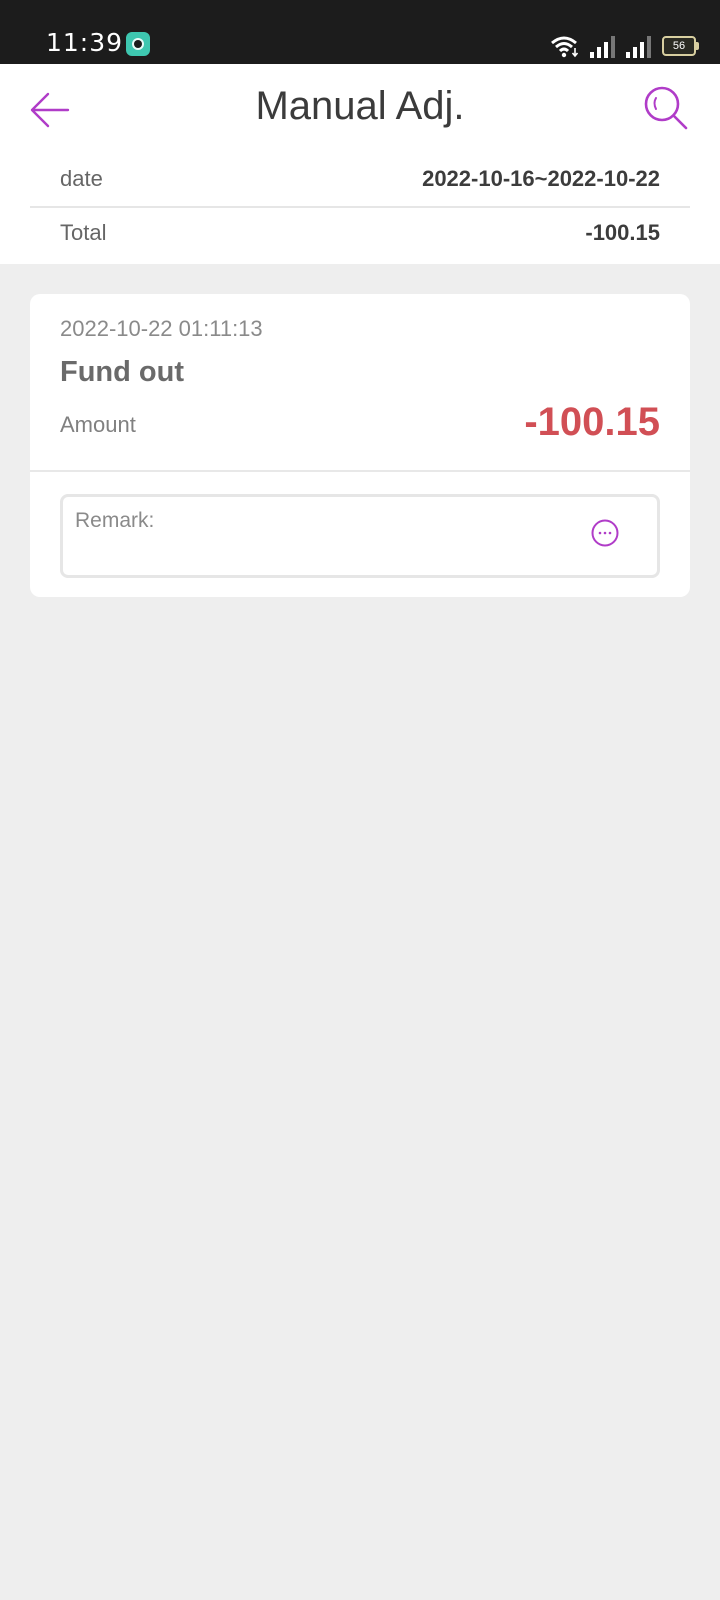  What do you see at coordinates (138, 44) in the screenshot?
I see `app-notification-icon` at bounding box center [138, 44].